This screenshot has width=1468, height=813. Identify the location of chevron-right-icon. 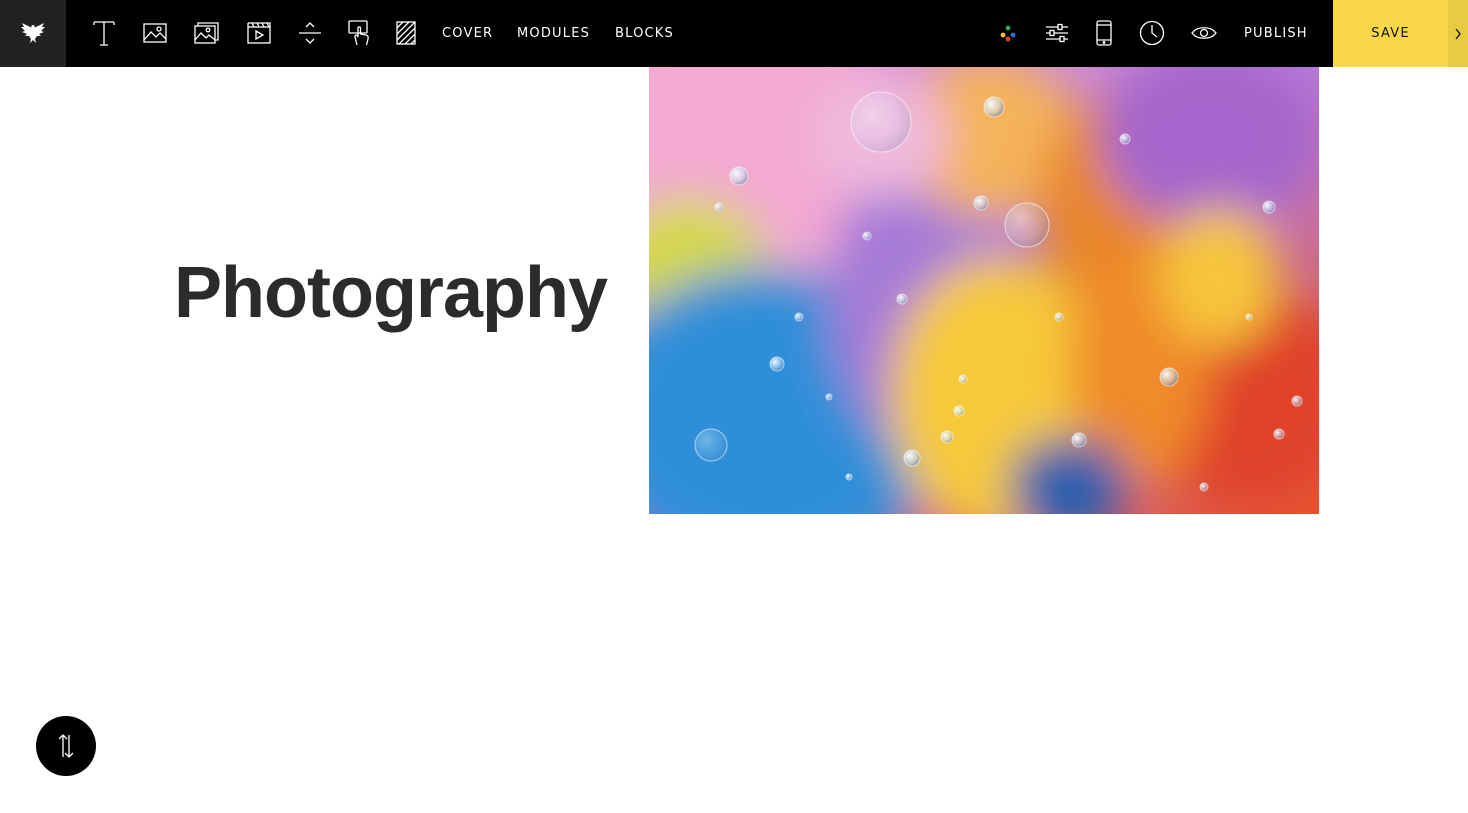
(1458, 33).